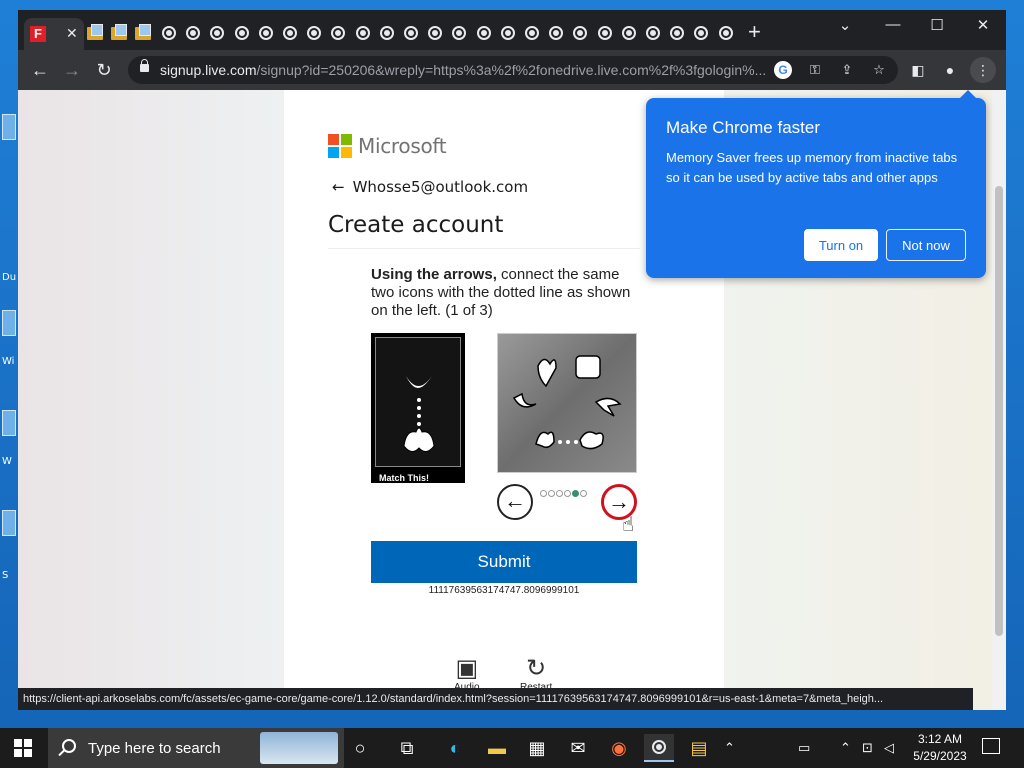 The image size is (1024, 768). I want to click on close-window-button: ✕, so click(983, 25).